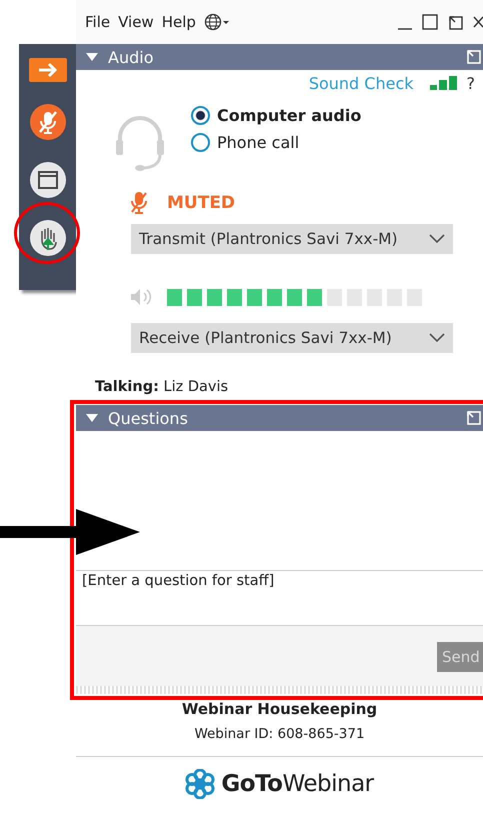  What do you see at coordinates (292, 239) in the screenshot?
I see `device-dropdown: Transmit (Plantronics Savi 7xx-M)` at bounding box center [292, 239].